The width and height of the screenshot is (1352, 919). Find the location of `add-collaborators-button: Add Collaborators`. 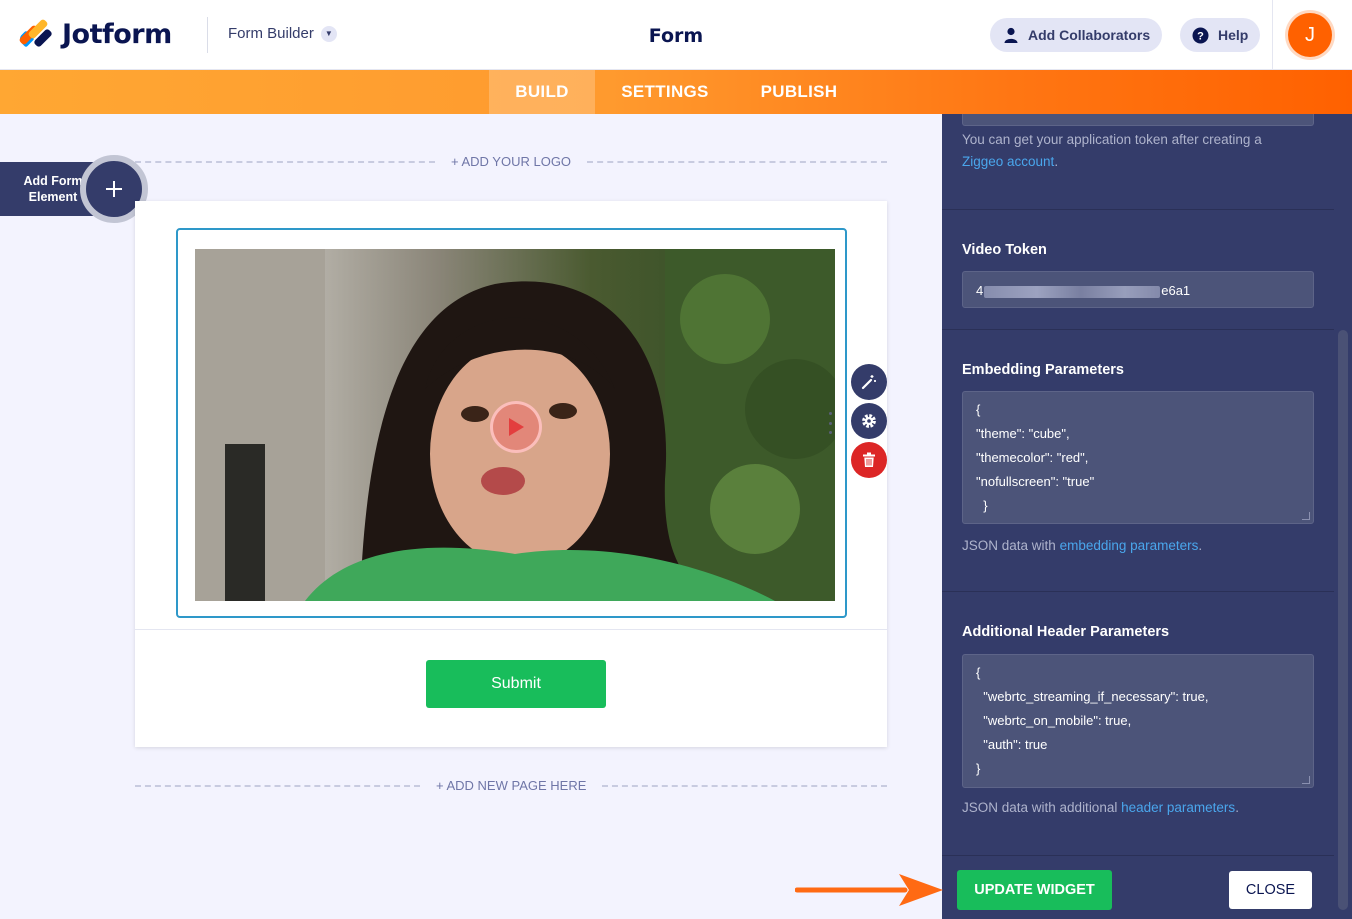

add-collaborators-button: Add Collaborators is located at coordinates (1076, 35).